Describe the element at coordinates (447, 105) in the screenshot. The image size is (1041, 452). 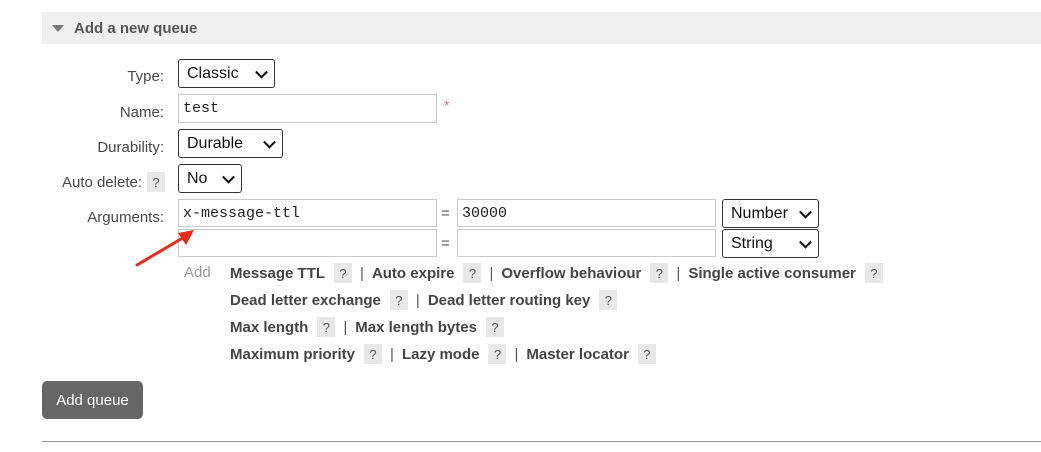
I see `required-mark: *` at that location.